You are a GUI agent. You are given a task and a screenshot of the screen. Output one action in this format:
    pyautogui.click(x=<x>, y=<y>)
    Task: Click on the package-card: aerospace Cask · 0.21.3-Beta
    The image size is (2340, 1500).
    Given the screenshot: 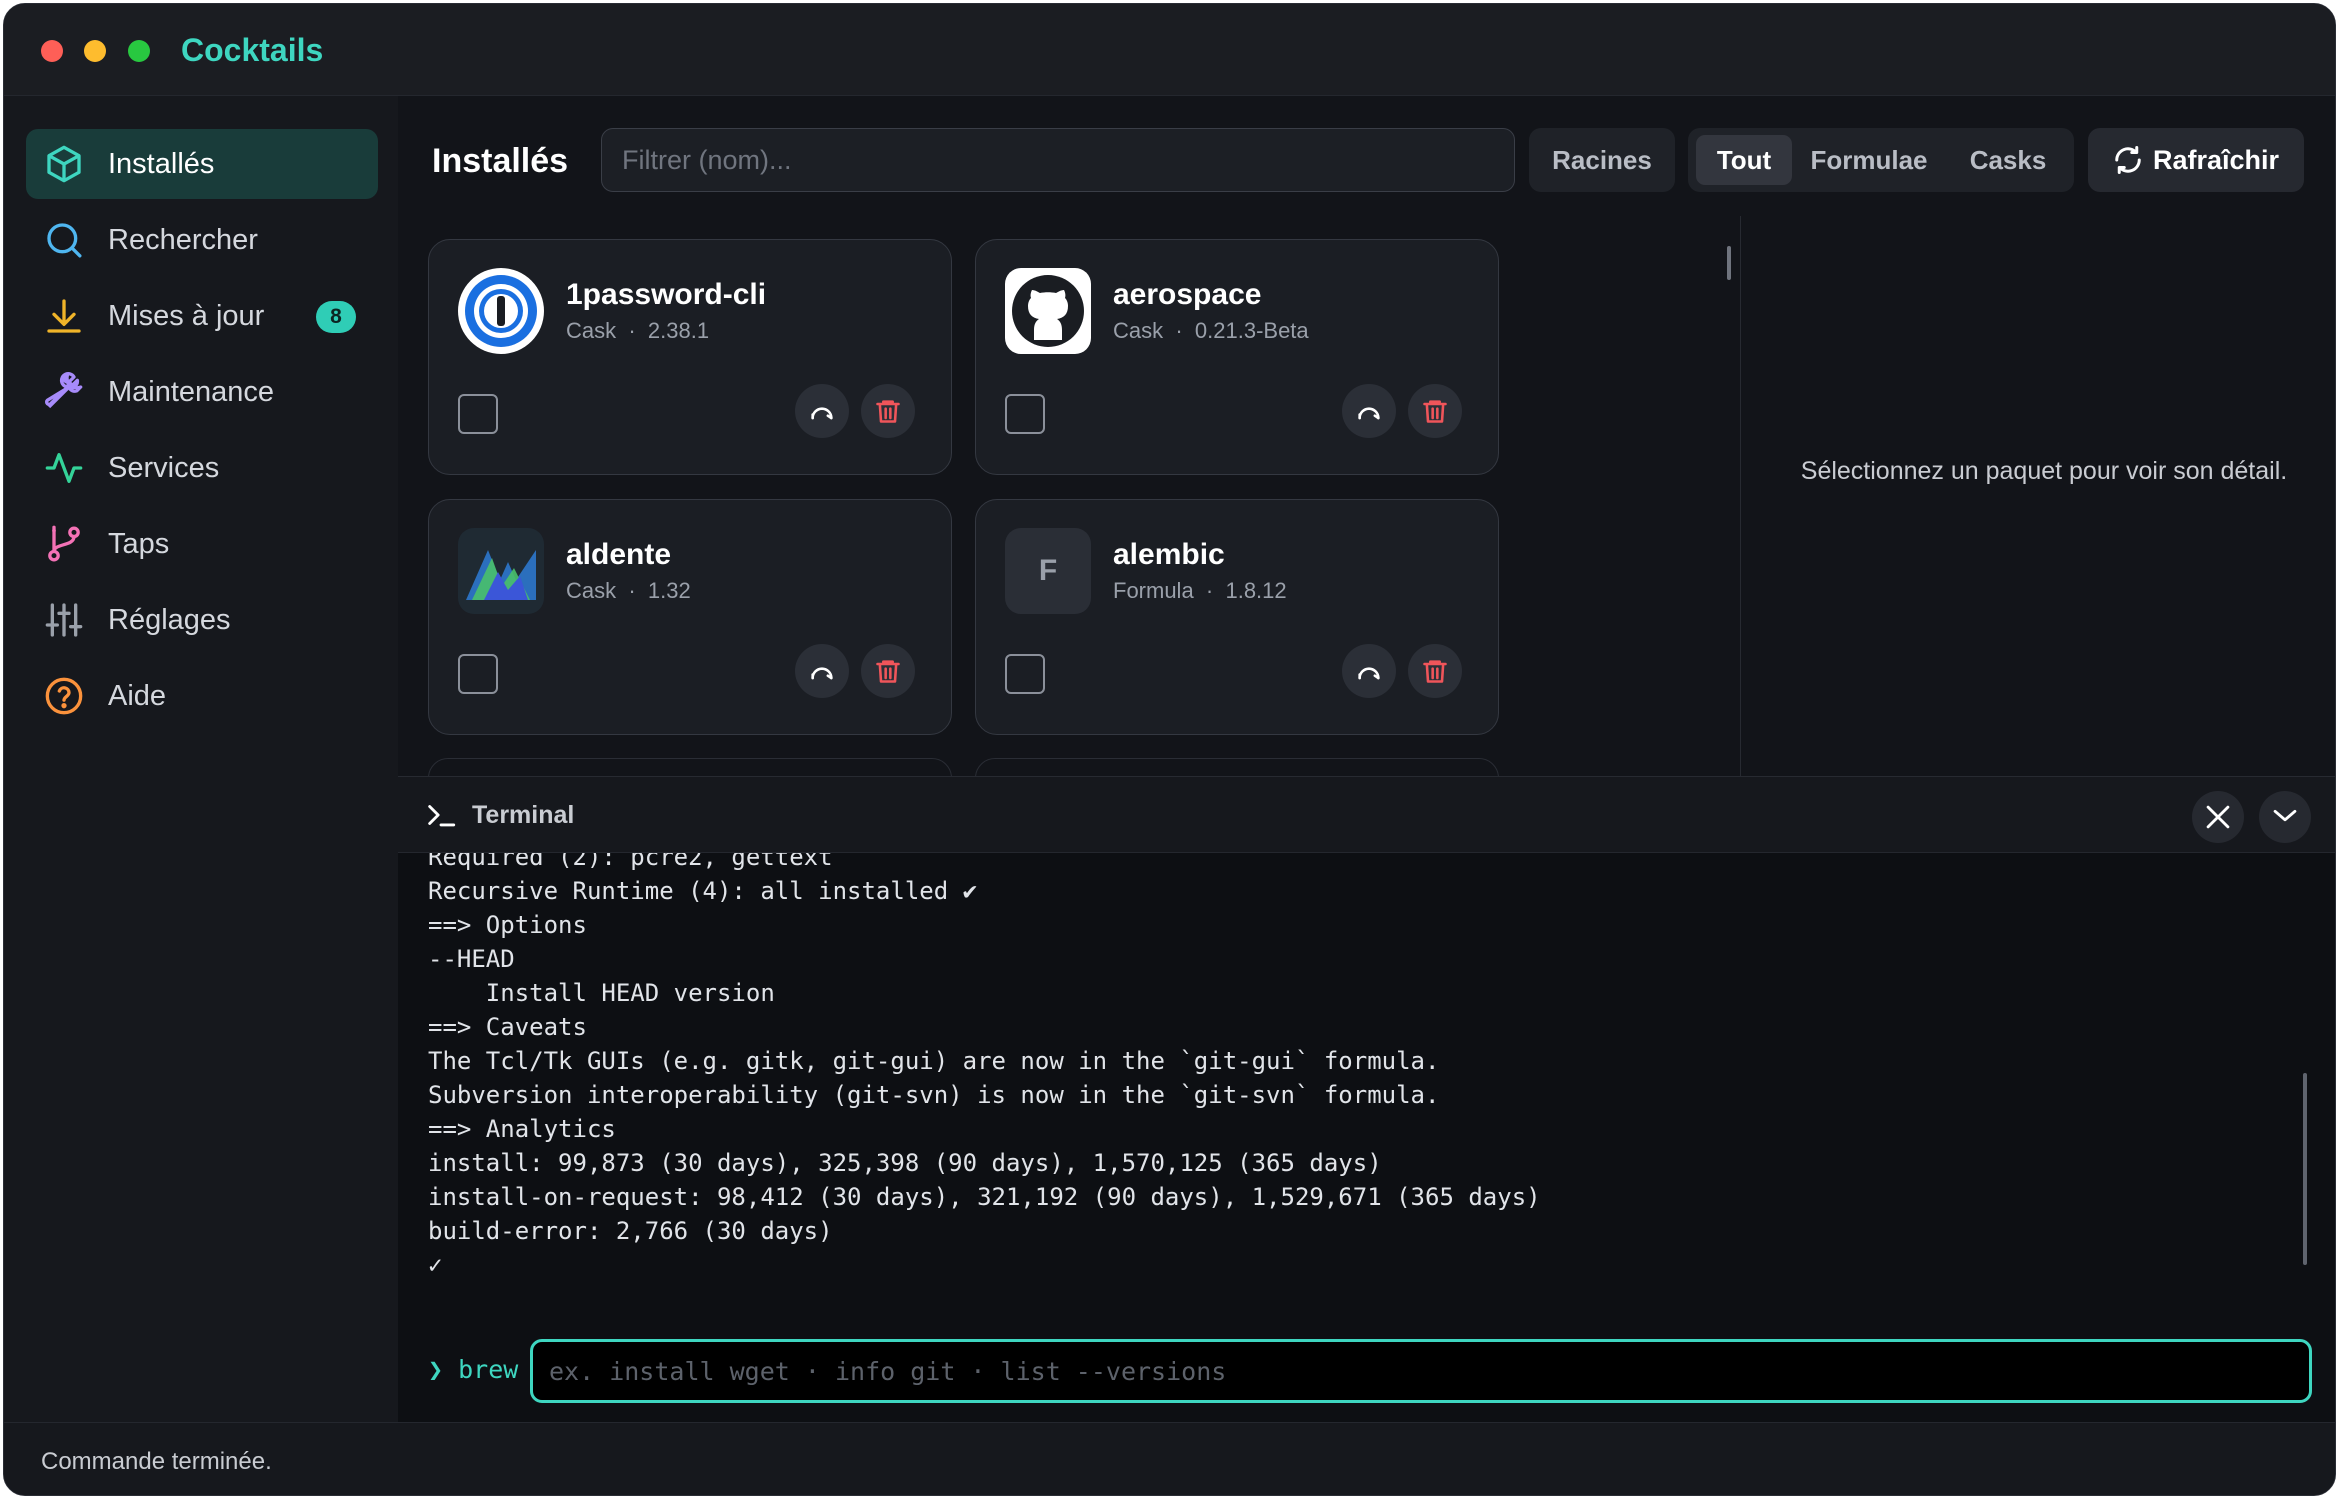 What is the action you would take?
    pyautogui.click(x=1237, y=357)
    